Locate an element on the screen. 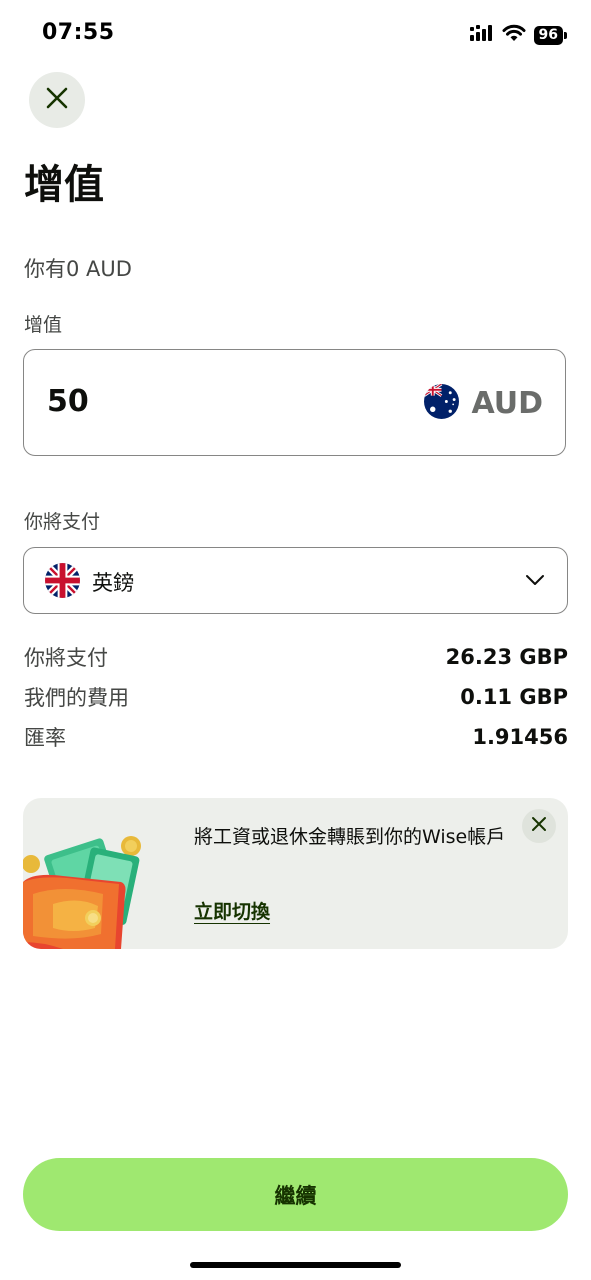 The width and height of the screenshot is (591, 1280). promo-close-button is located at coordinates (539, 826).